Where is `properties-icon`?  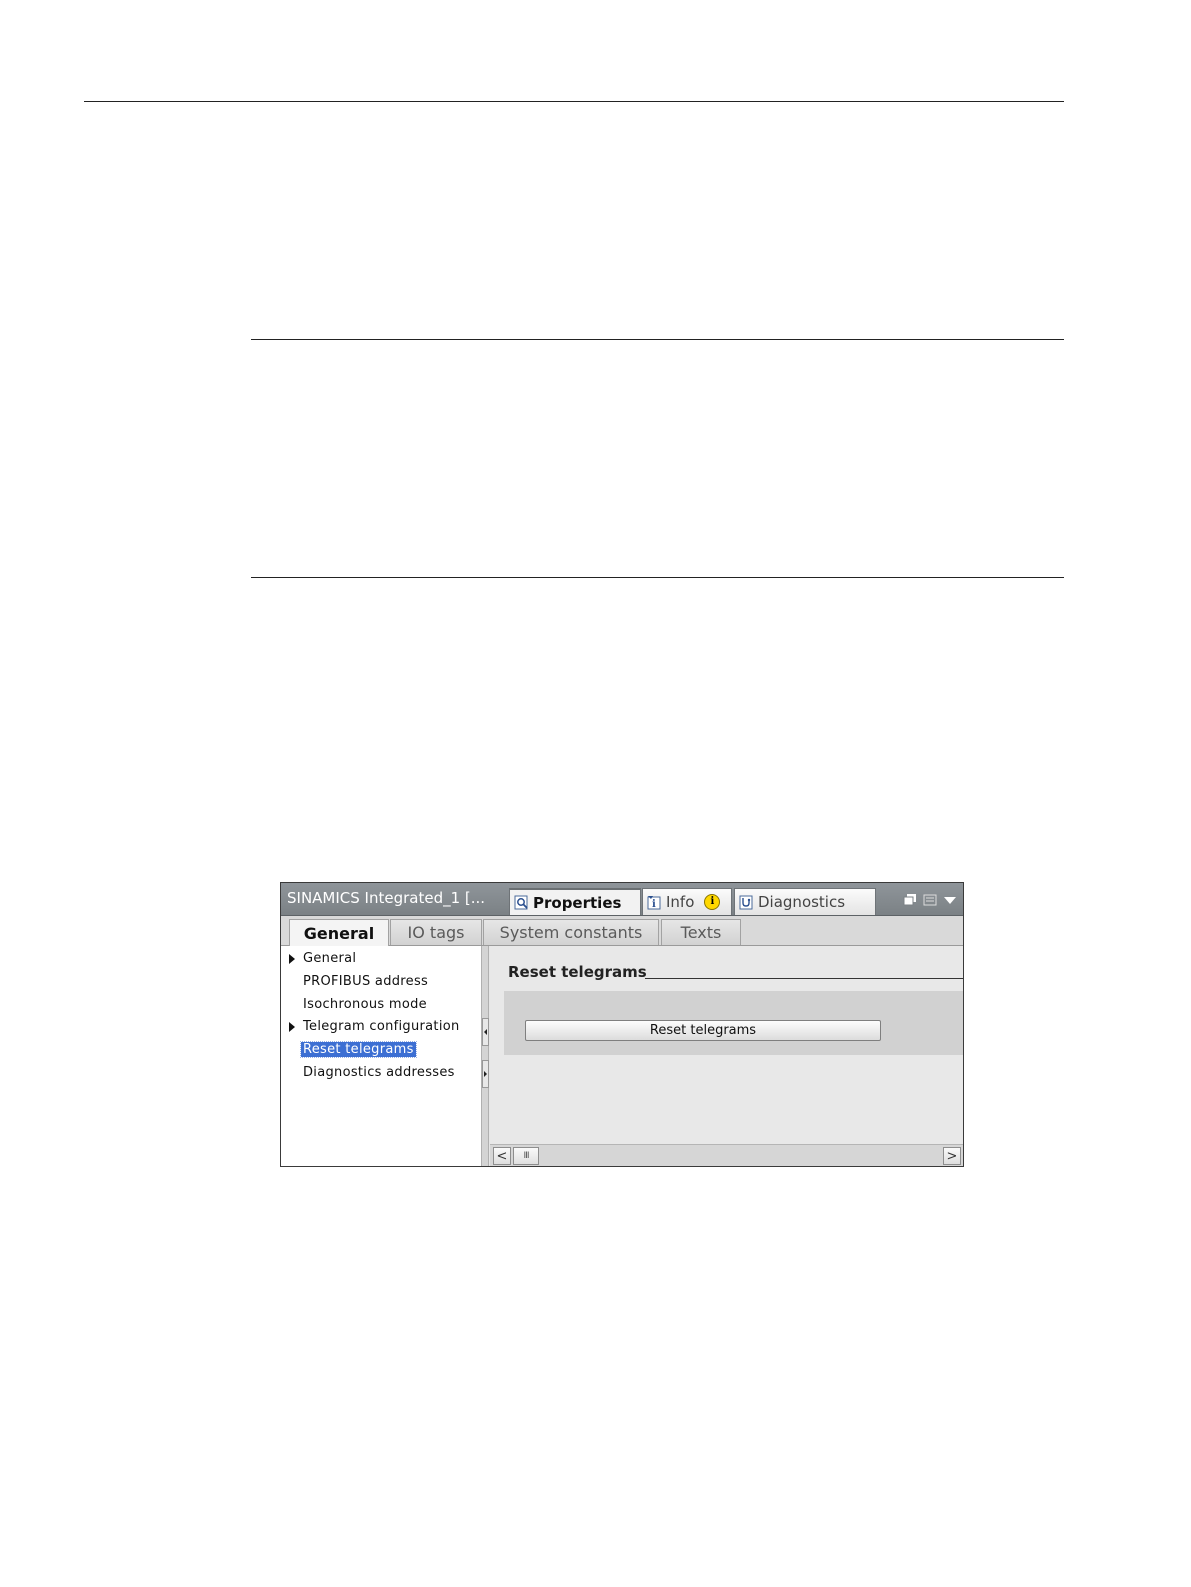
properties-icon is located at coordinates (521, 902).